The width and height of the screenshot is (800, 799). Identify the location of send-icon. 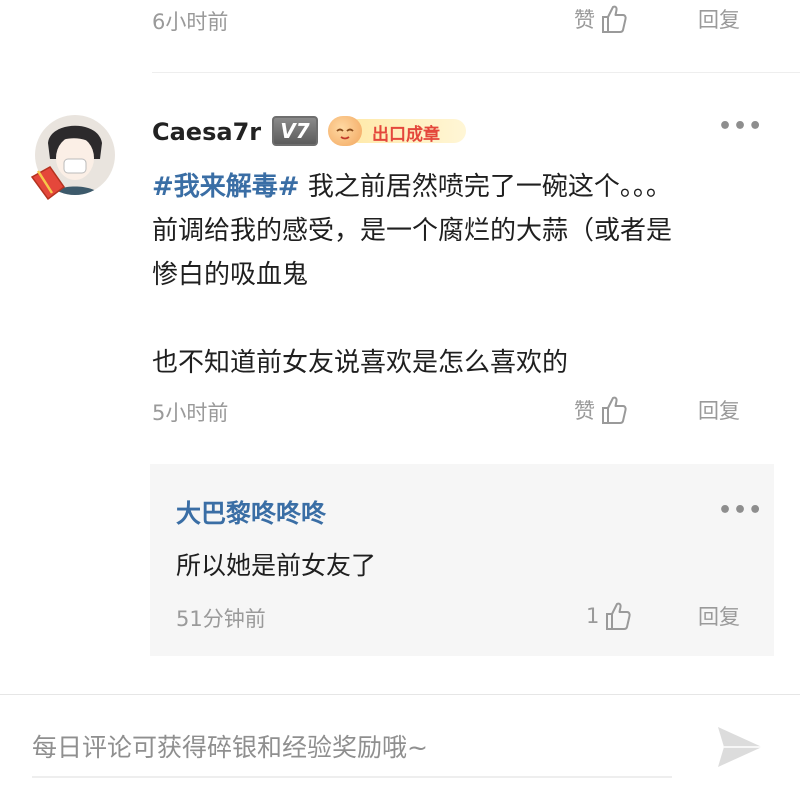
(740, 747).